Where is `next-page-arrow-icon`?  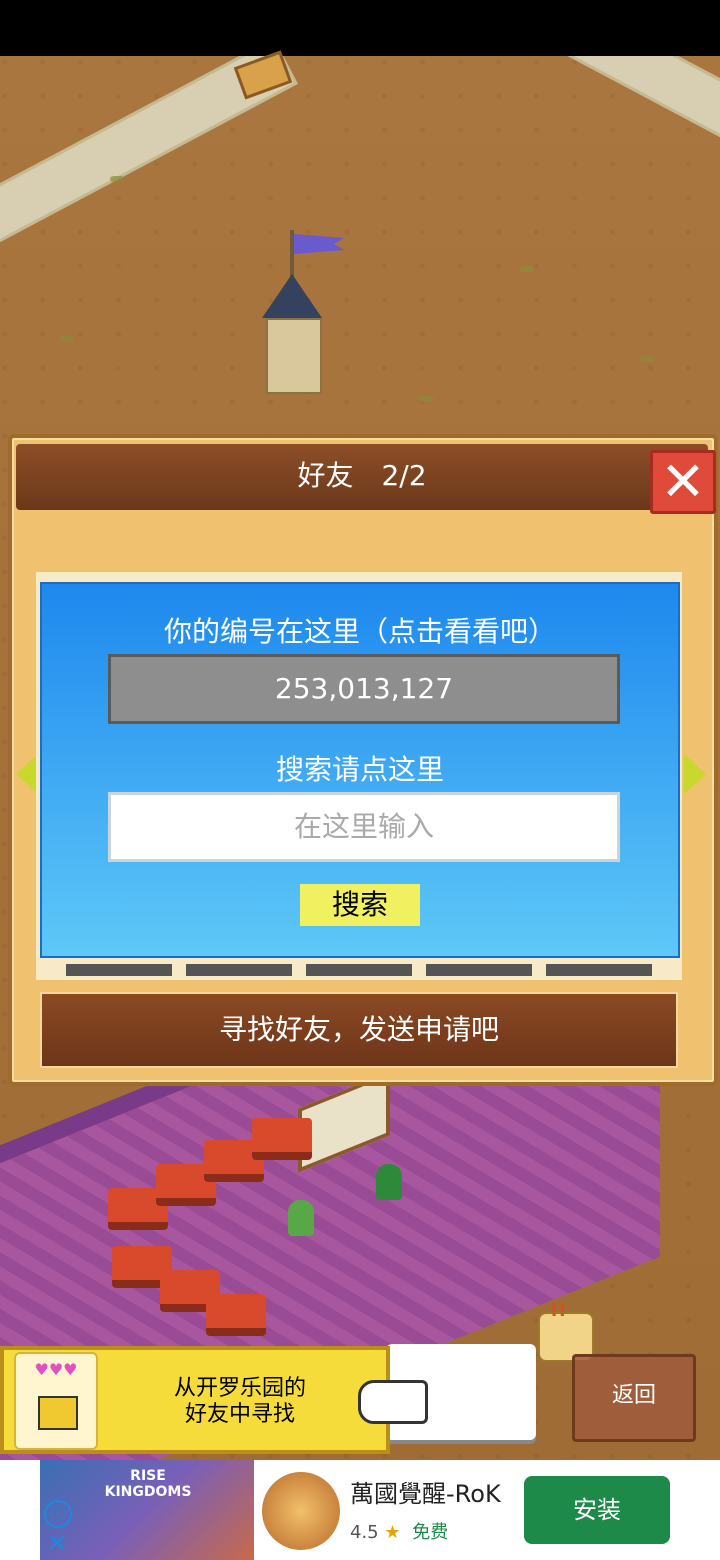
next-page-arrow-icon is located at coordinates (695, 774).